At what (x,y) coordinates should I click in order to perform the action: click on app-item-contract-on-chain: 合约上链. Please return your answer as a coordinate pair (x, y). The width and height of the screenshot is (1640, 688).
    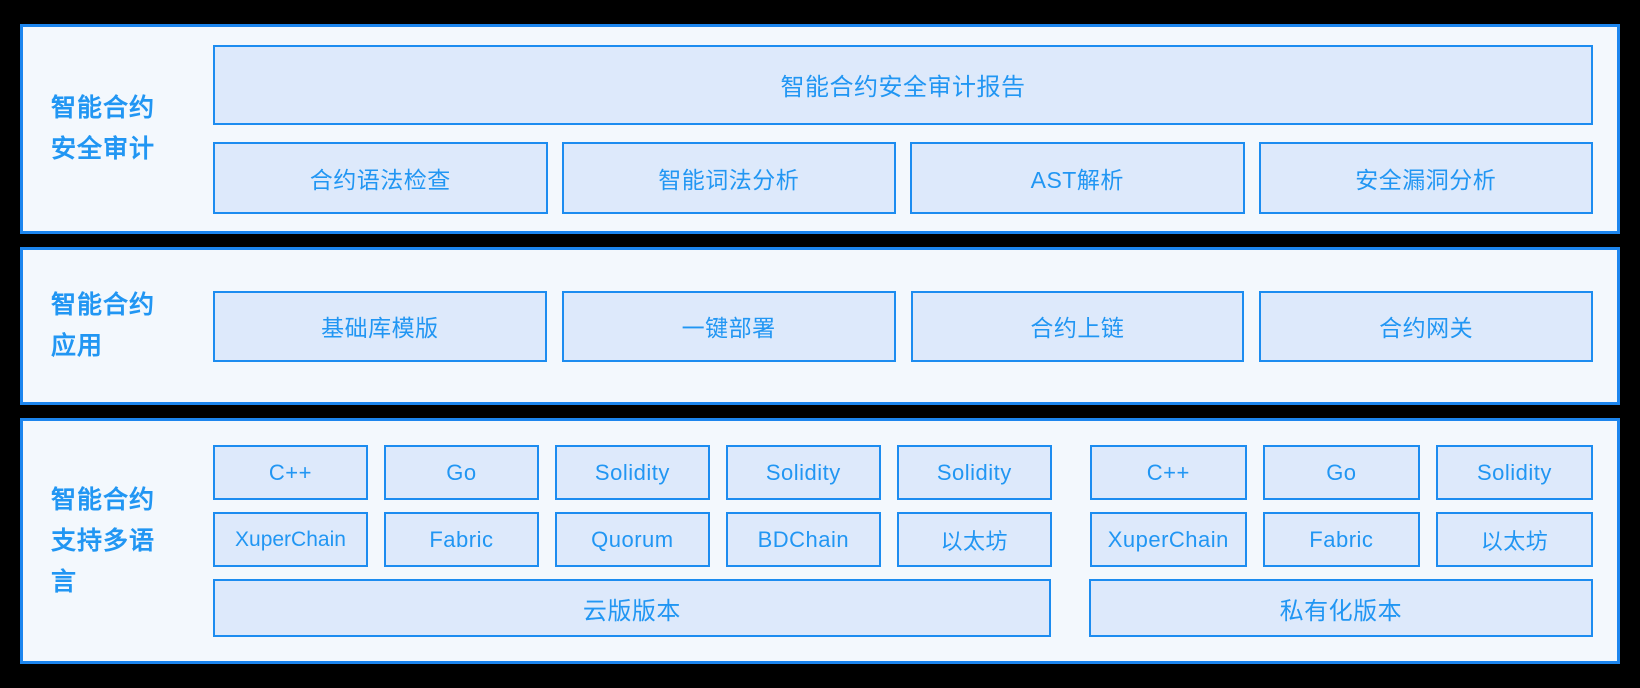
    Looking at the image, I should click on (1077, 326).